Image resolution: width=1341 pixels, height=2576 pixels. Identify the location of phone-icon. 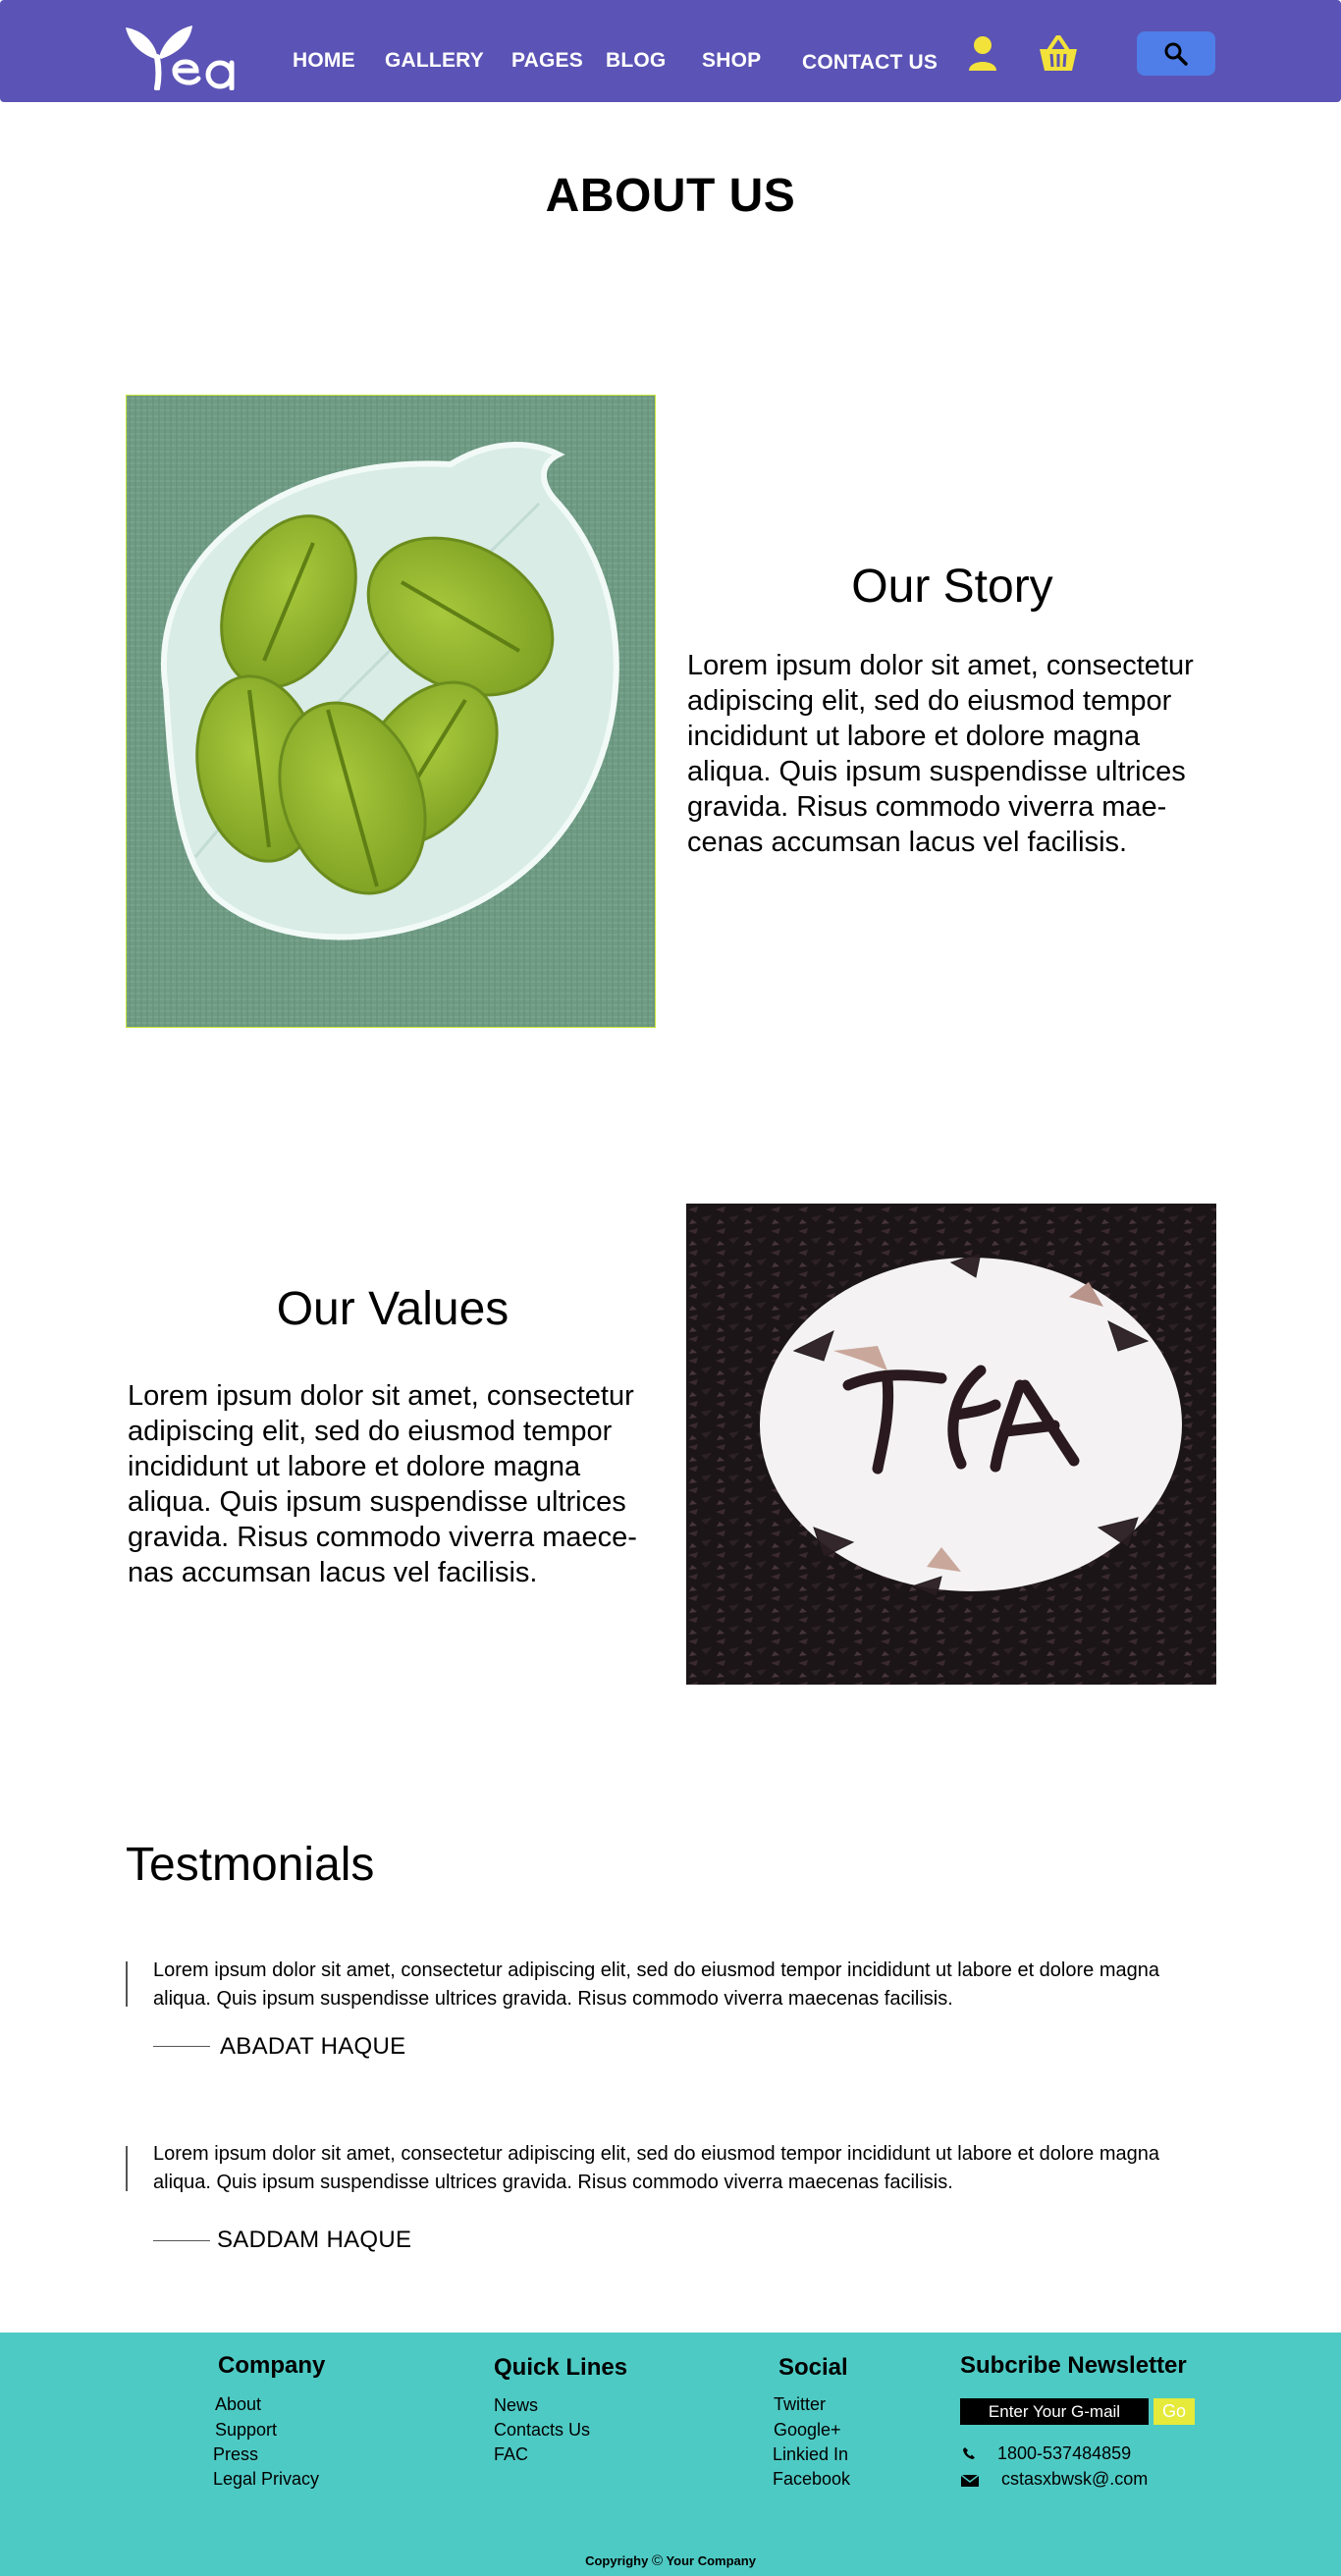
(969, 2453).